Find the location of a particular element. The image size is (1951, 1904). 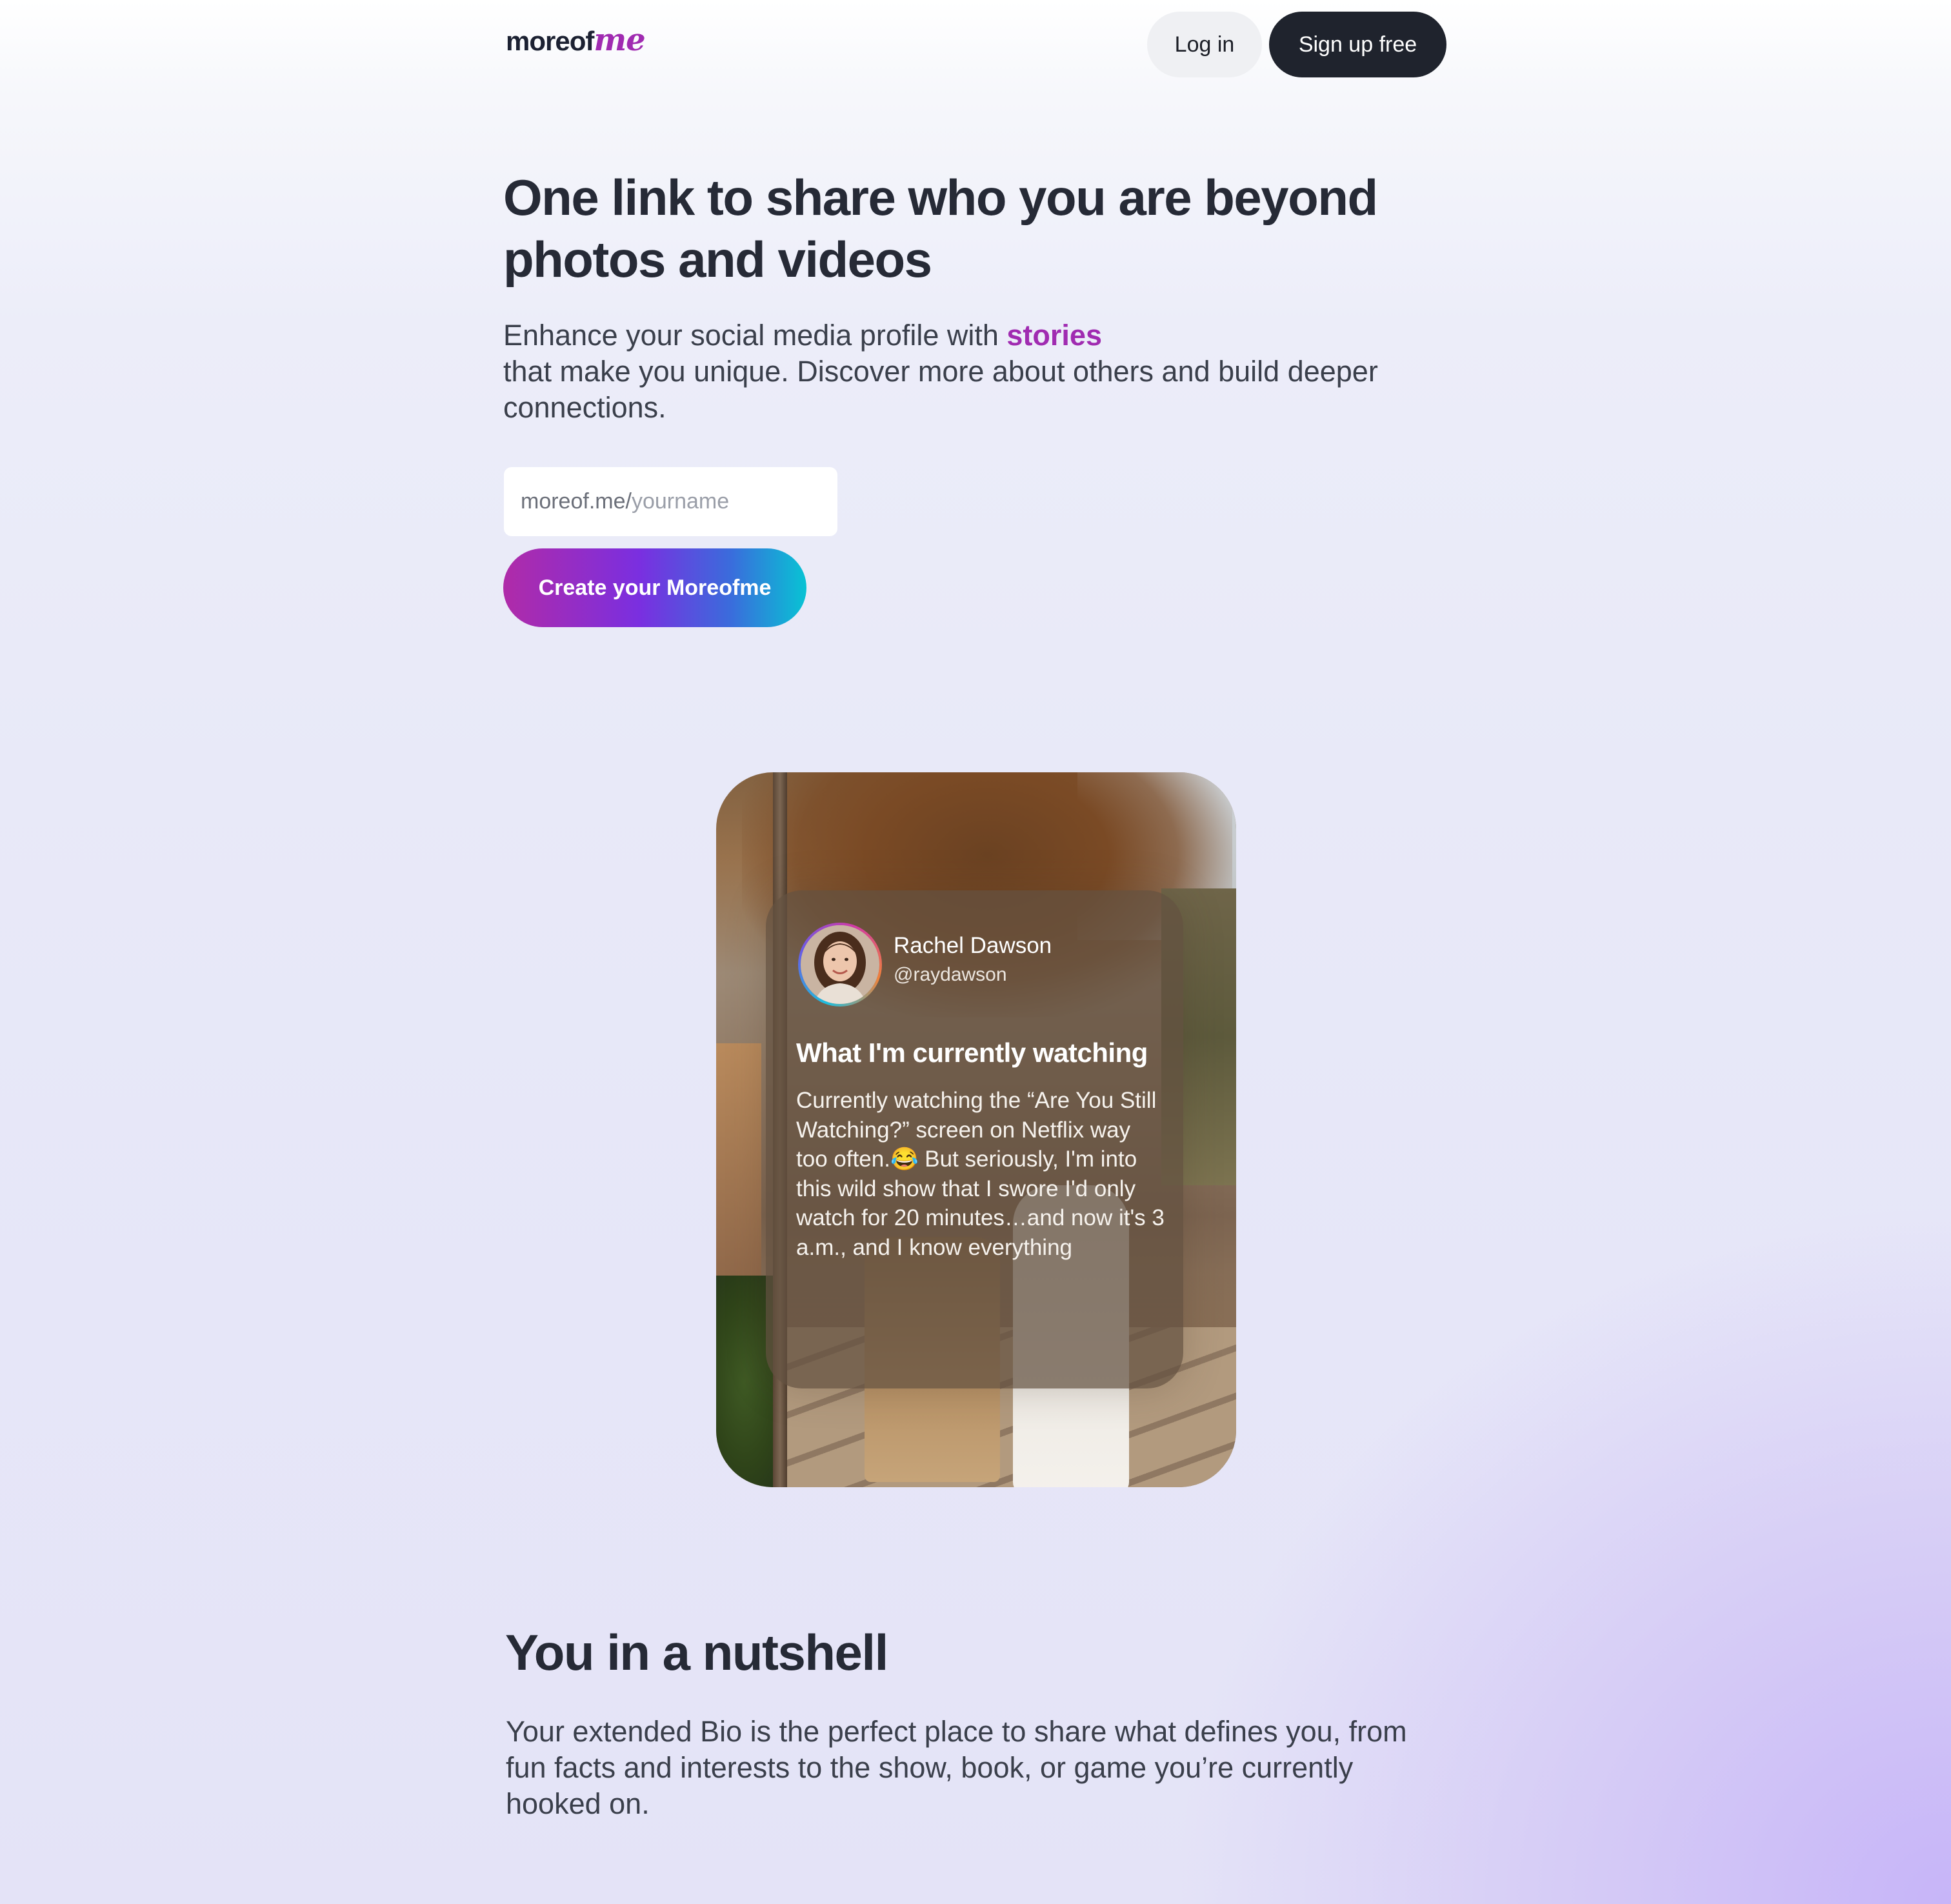

avatar-ring is located at coordinates (840, 965).